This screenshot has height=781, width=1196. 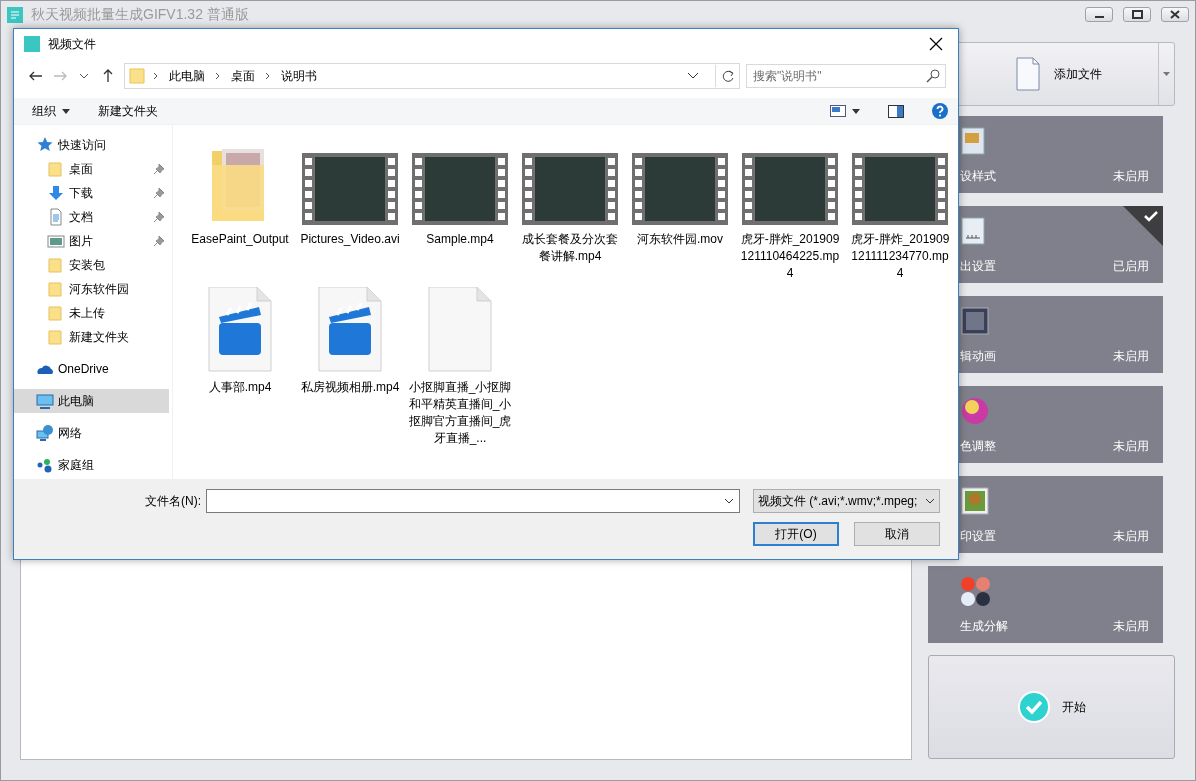 I want to click on preview-pane-icon, so click(x=896, y=111).